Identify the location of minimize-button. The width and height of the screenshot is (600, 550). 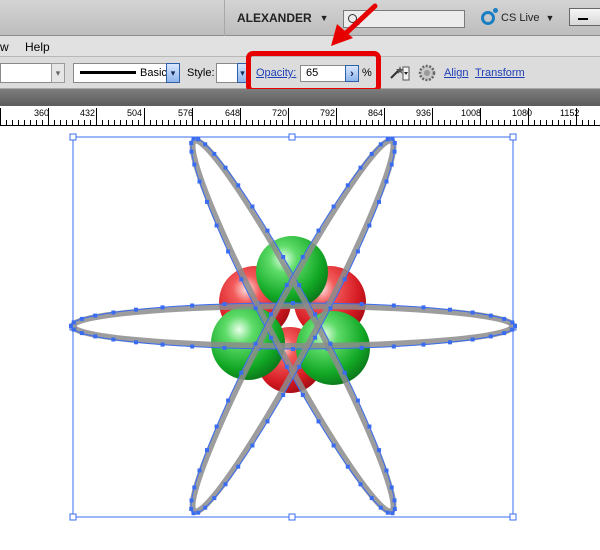
(584, 17).